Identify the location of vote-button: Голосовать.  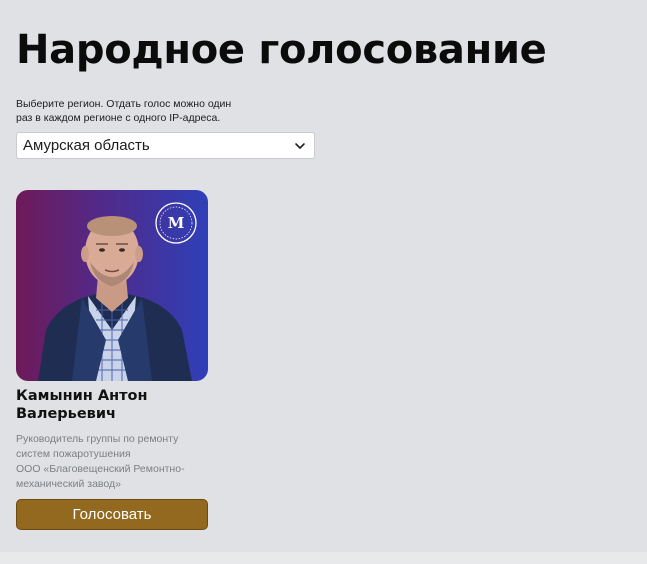
(112, 514).